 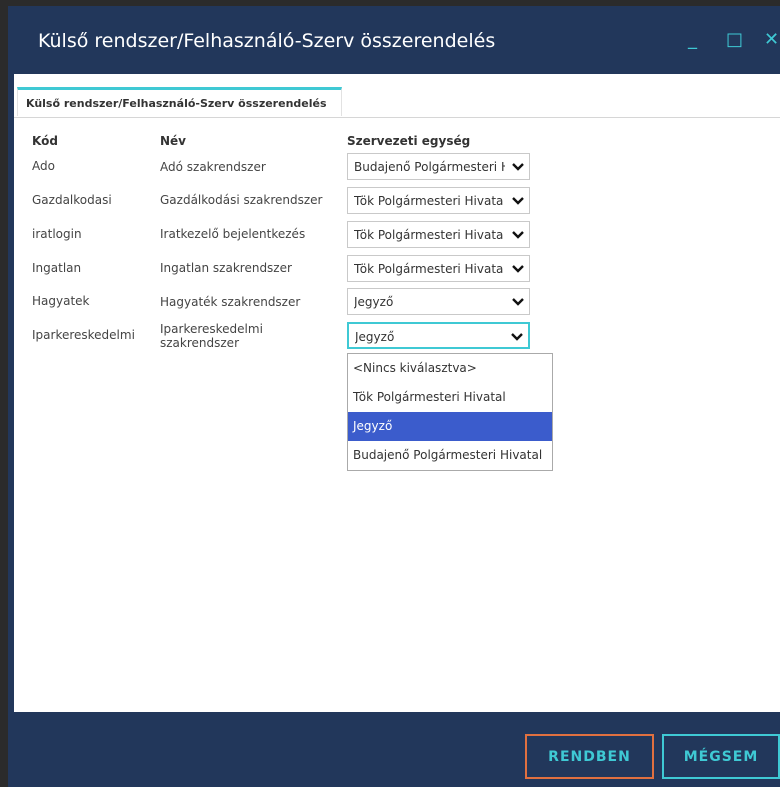 I want to click on row-code: iratlogin, so click(x=57, y=234).